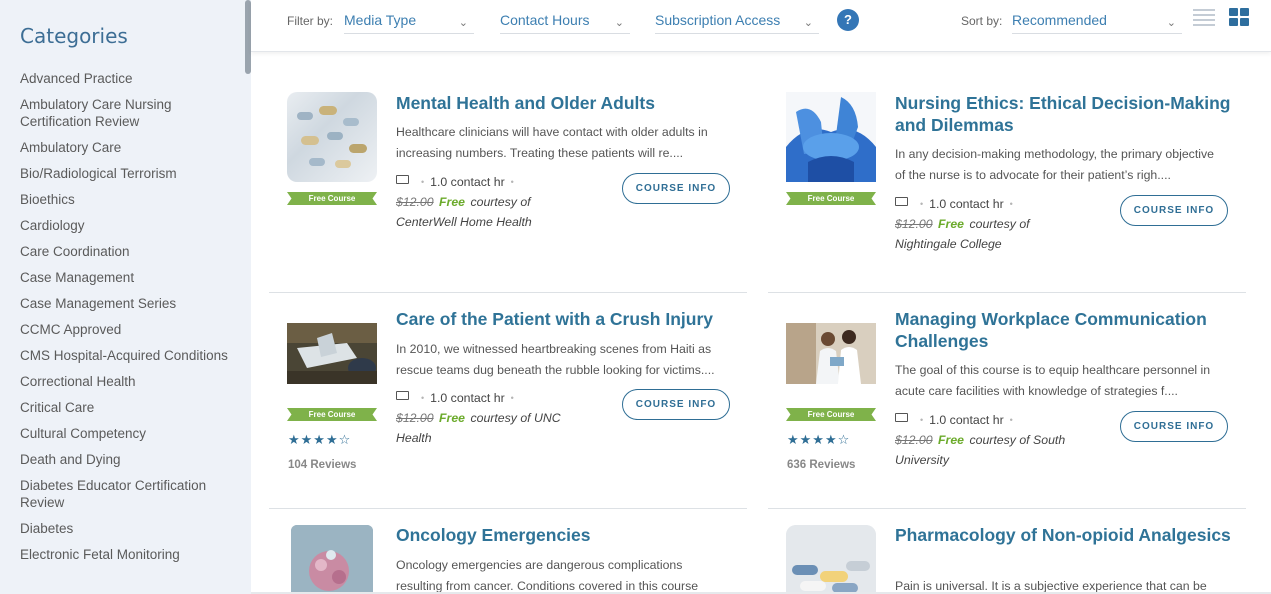  Describe the element at coordinates (322, 465) in the screenshot. I see `review-count: 104 Reviews` at that location.